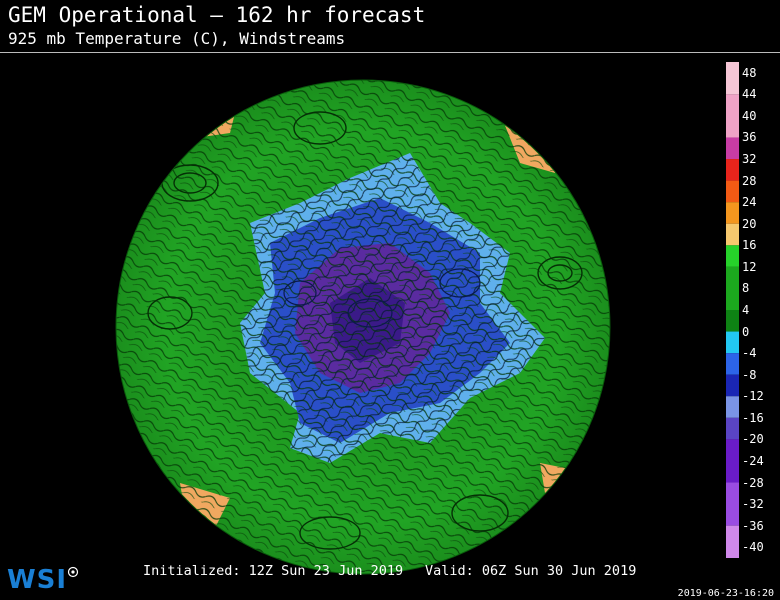  I want to click on colorbar-tick-label: 28, so click(749, 180).